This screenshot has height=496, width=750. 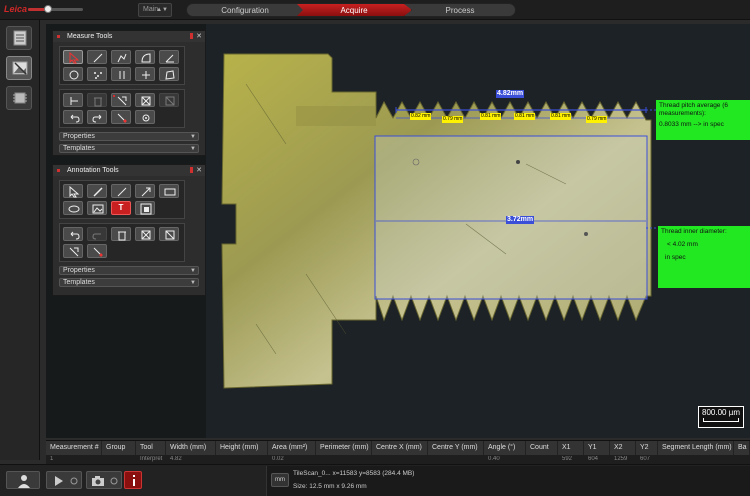 I want to click on angle-tool-button, so click(x=169, y=57).